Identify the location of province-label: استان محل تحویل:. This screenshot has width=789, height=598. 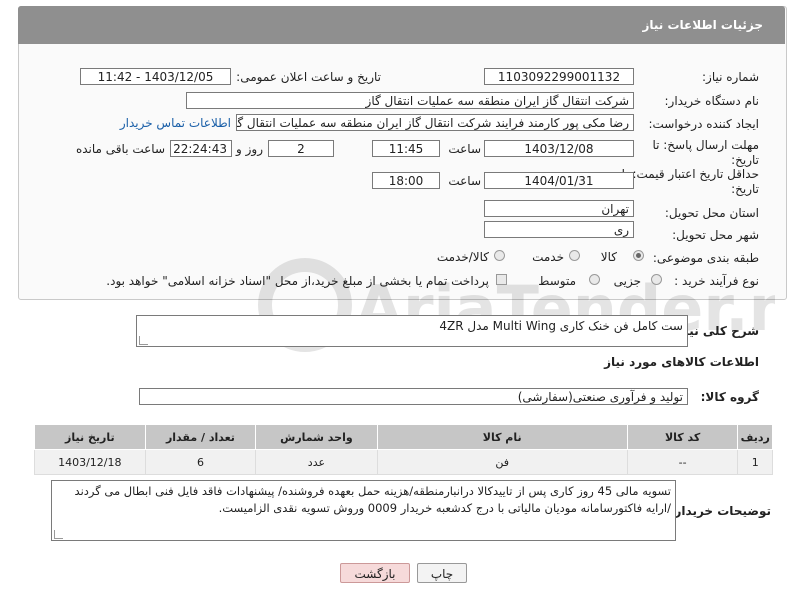
(711, 213).